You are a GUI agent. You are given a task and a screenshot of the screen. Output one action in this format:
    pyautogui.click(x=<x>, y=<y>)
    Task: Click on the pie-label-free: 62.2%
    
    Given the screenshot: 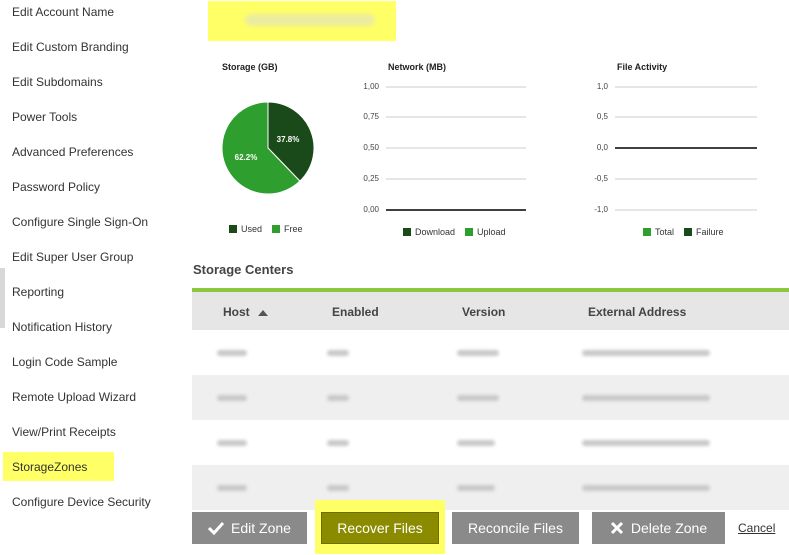 What is the action you would take?
    pyautogui.click(x=246, y=157)
    